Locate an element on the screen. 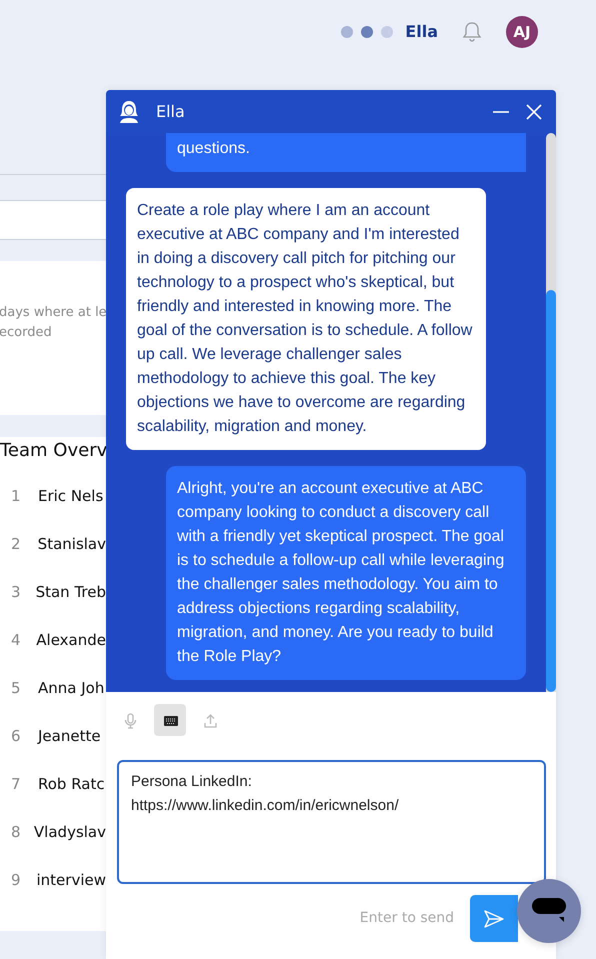  message-input: Persona LinkedIn: https://www.linkedin.com/in/ericwnelson/ is located at coordinates (331, 822).